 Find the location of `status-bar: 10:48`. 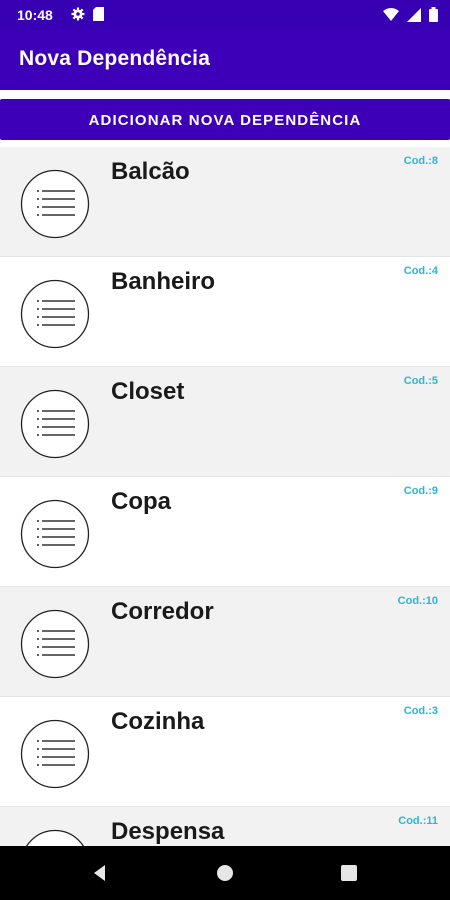

status-bar: 10:48 is located at coordinates (225, 15).